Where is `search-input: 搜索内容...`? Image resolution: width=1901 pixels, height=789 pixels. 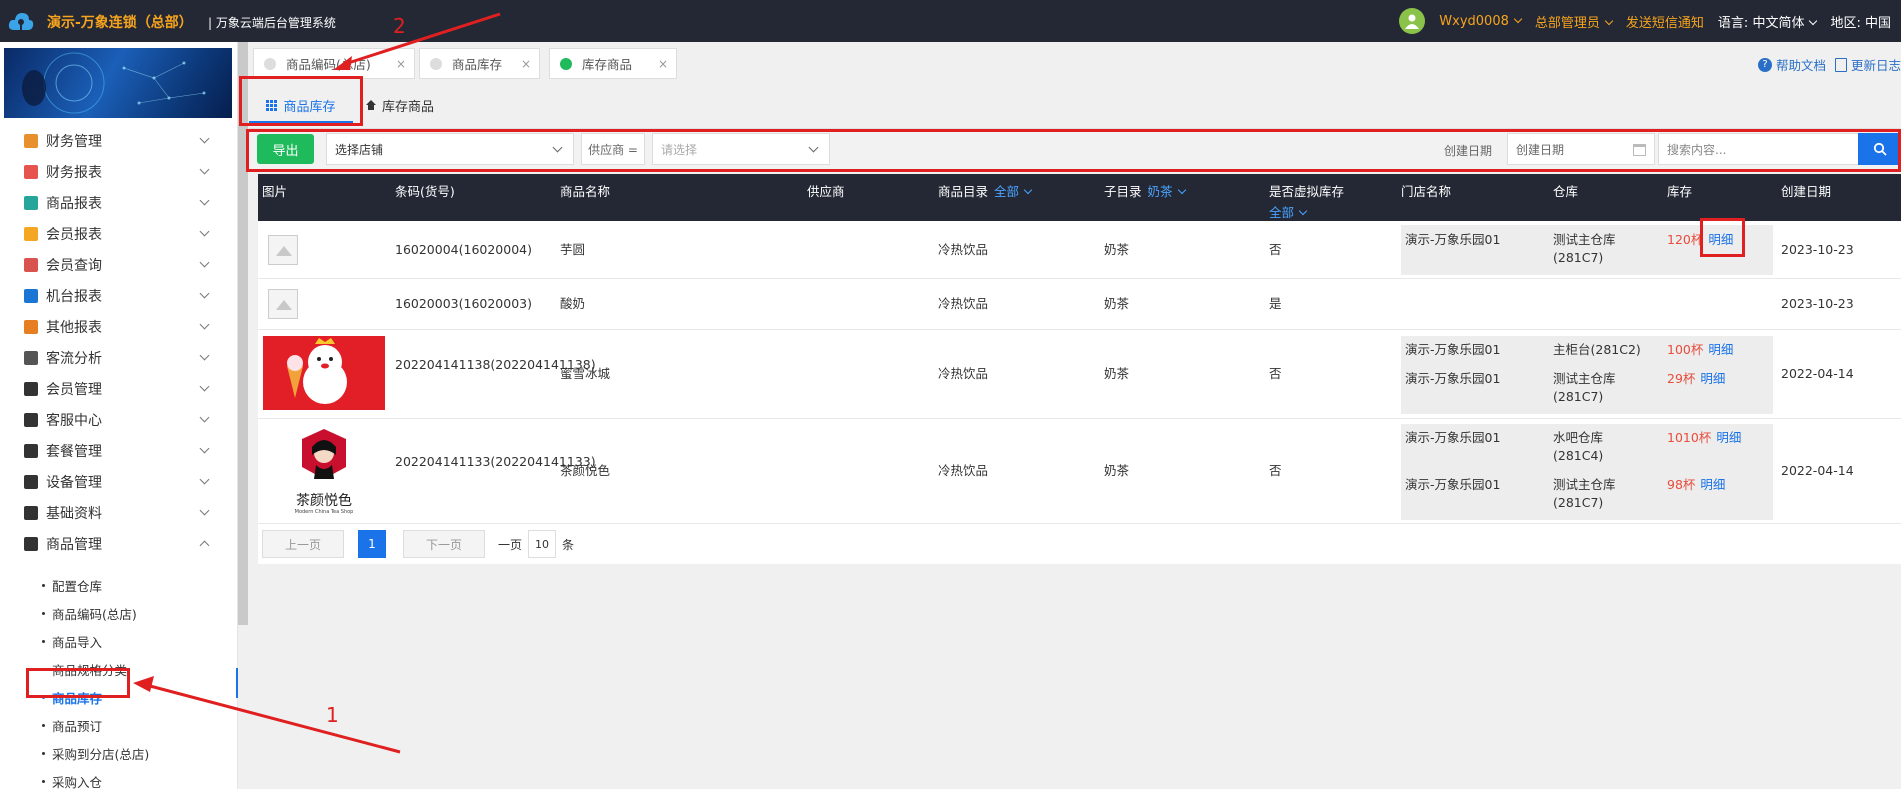 search-input: 搜索内容... is located at coordinates (1762, 149).